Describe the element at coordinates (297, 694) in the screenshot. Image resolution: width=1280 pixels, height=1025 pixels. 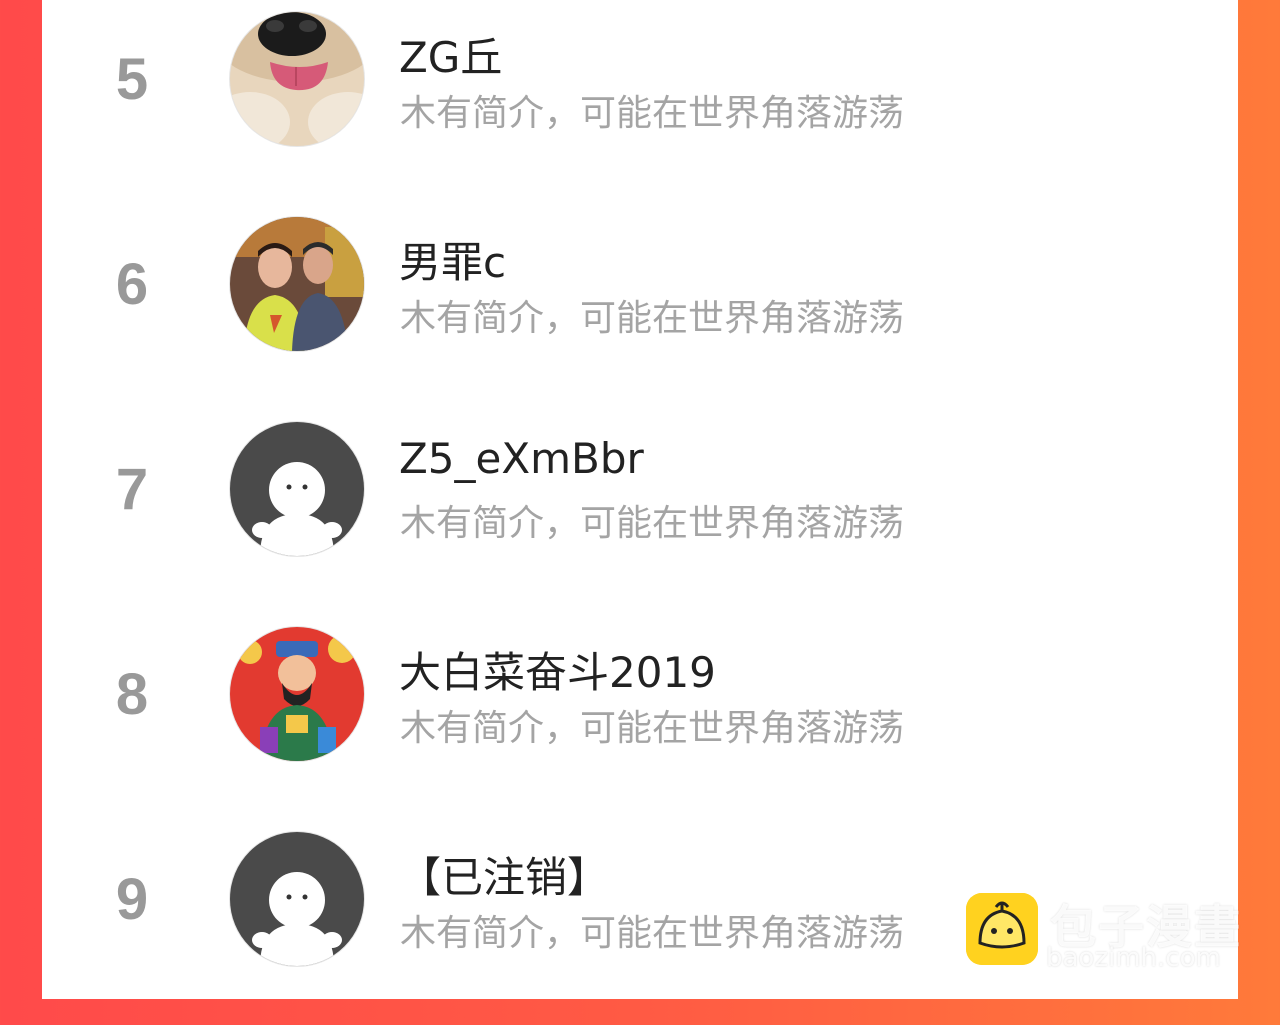
I see `fortune-god-avatar` at that location.